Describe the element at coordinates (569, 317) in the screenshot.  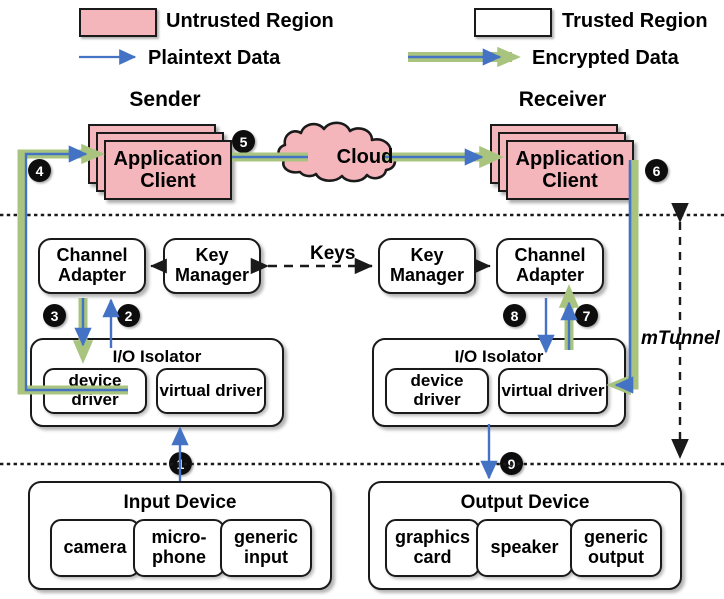
I see `arrow-7-encrypted` at that location.